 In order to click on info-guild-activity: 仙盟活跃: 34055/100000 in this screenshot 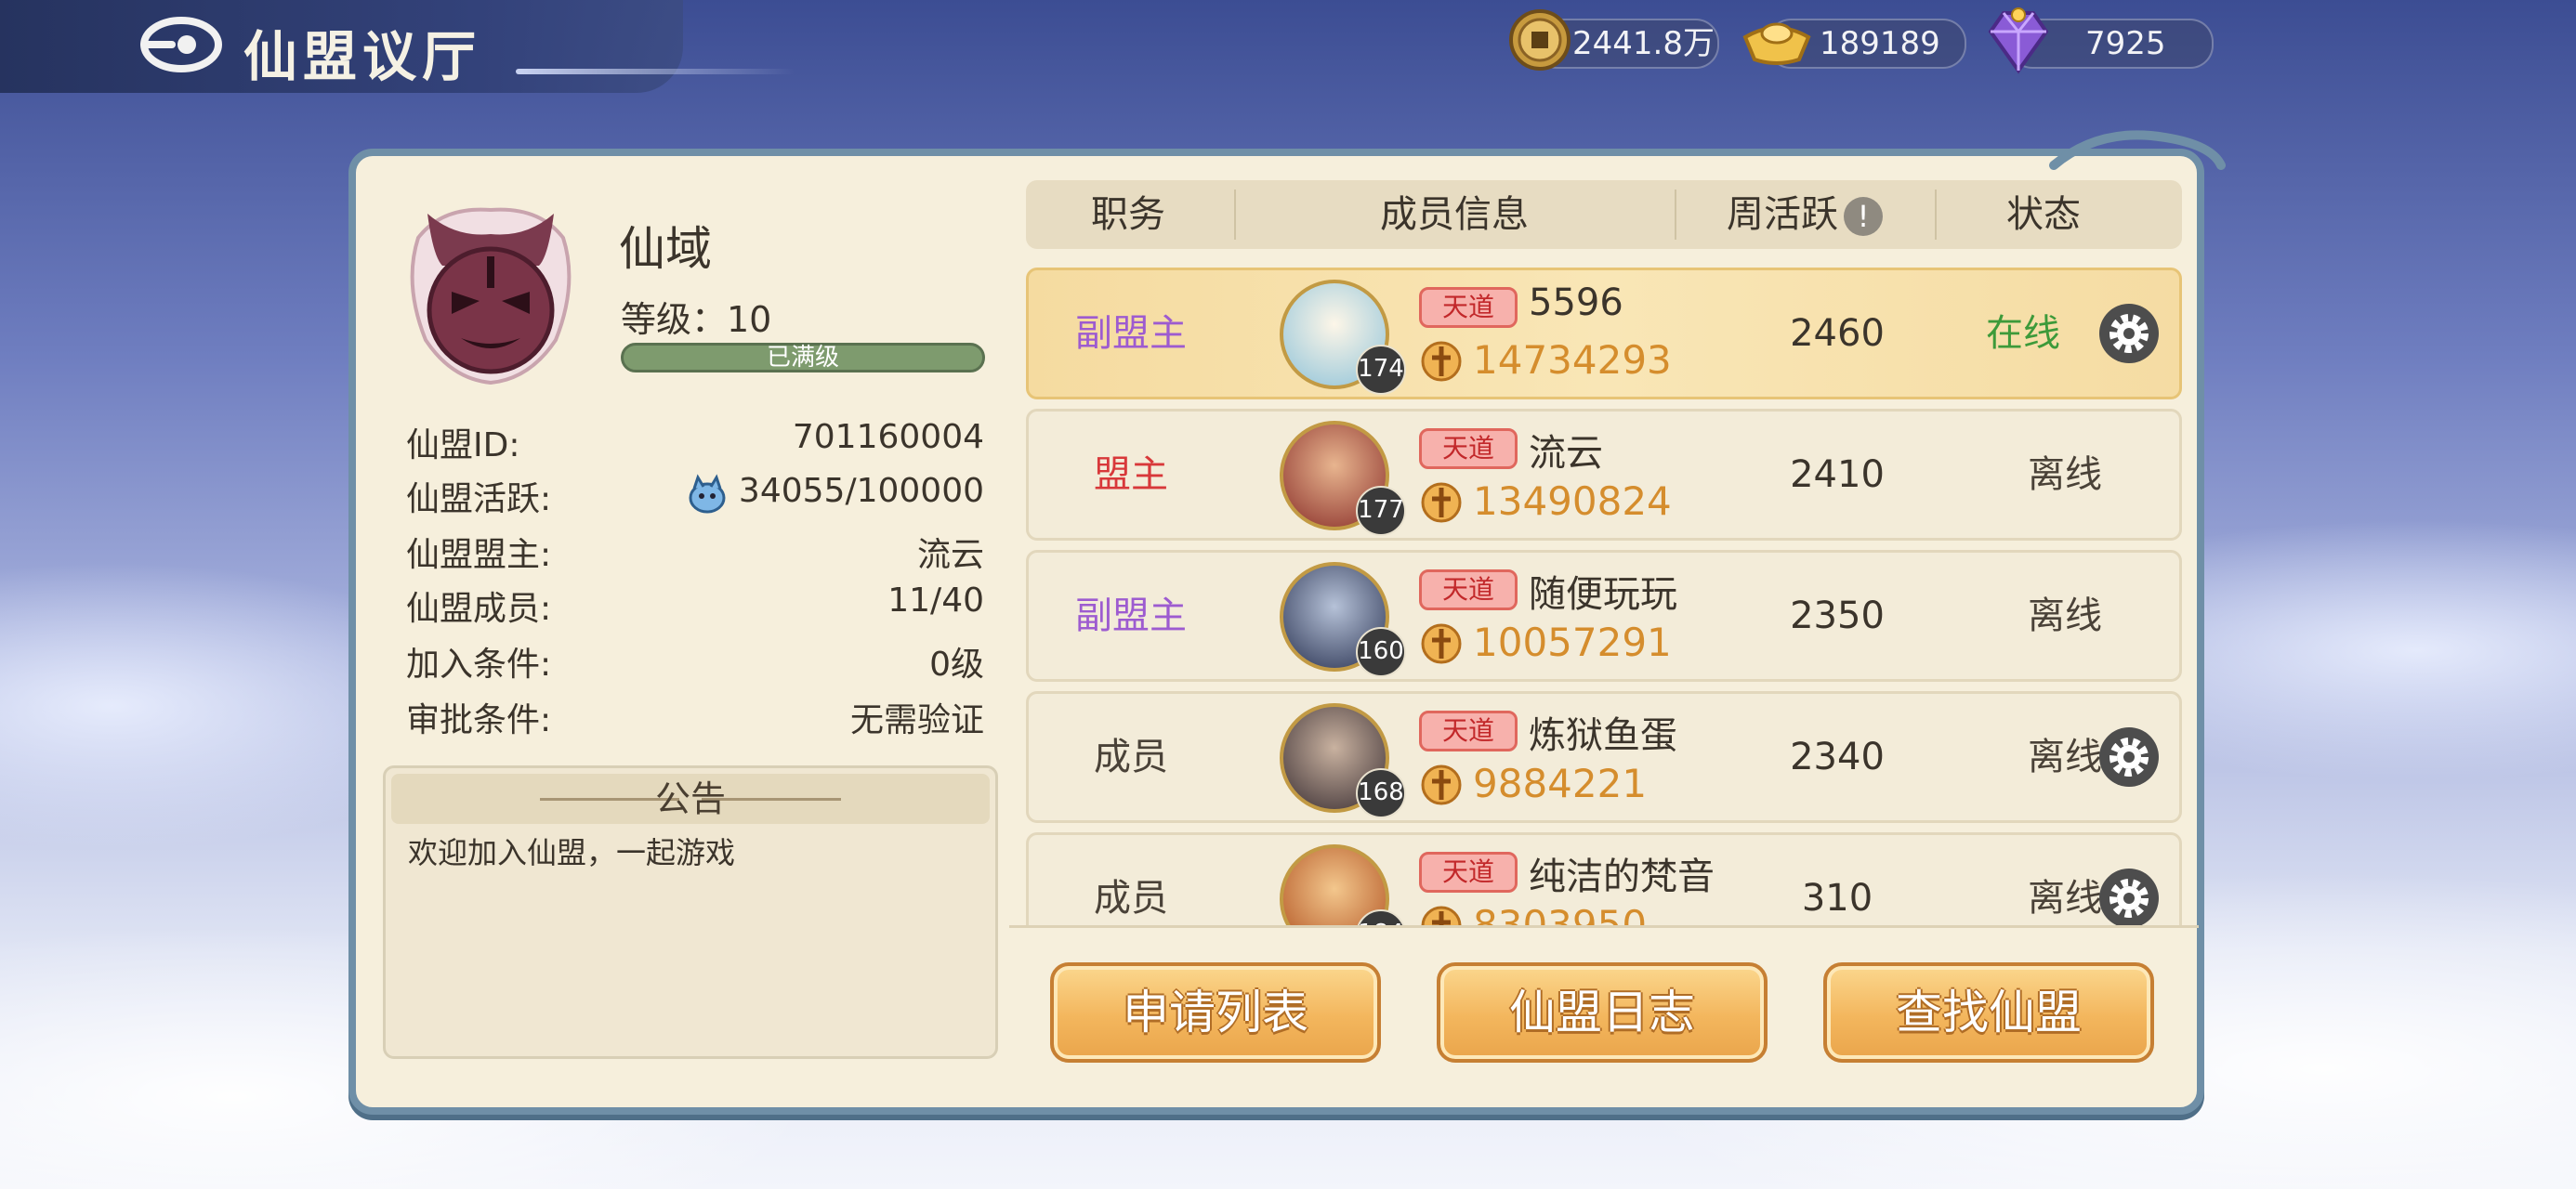, I will do `click(695, 495)`.